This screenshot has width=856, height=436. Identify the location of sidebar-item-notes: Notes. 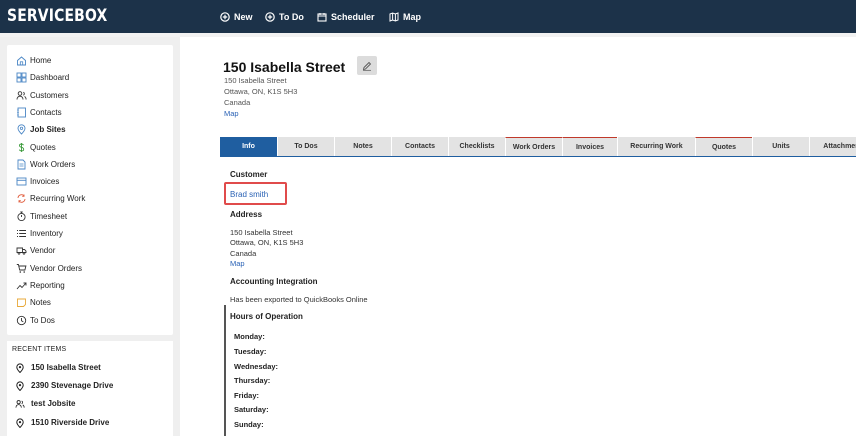
(33, 302).